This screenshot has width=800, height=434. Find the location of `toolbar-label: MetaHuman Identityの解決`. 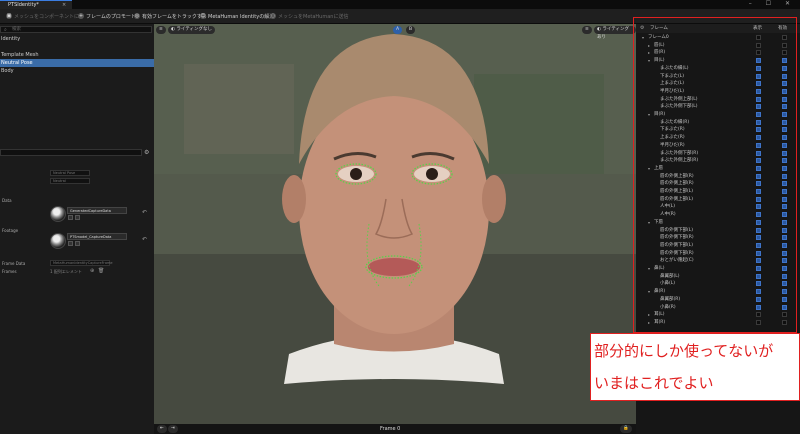

toolbar-label: MetaHuman Identityの解決 is located at coordinates (241, 16).